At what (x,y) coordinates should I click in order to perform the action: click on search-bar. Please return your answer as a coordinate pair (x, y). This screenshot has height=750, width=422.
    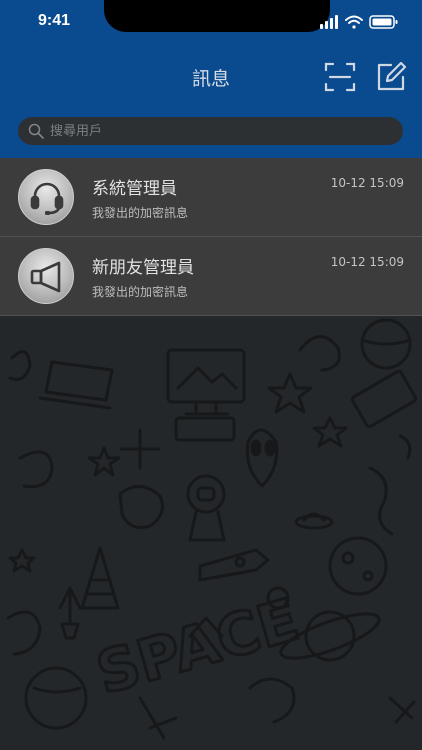
    Looking at the image, I should click on (210, 131).